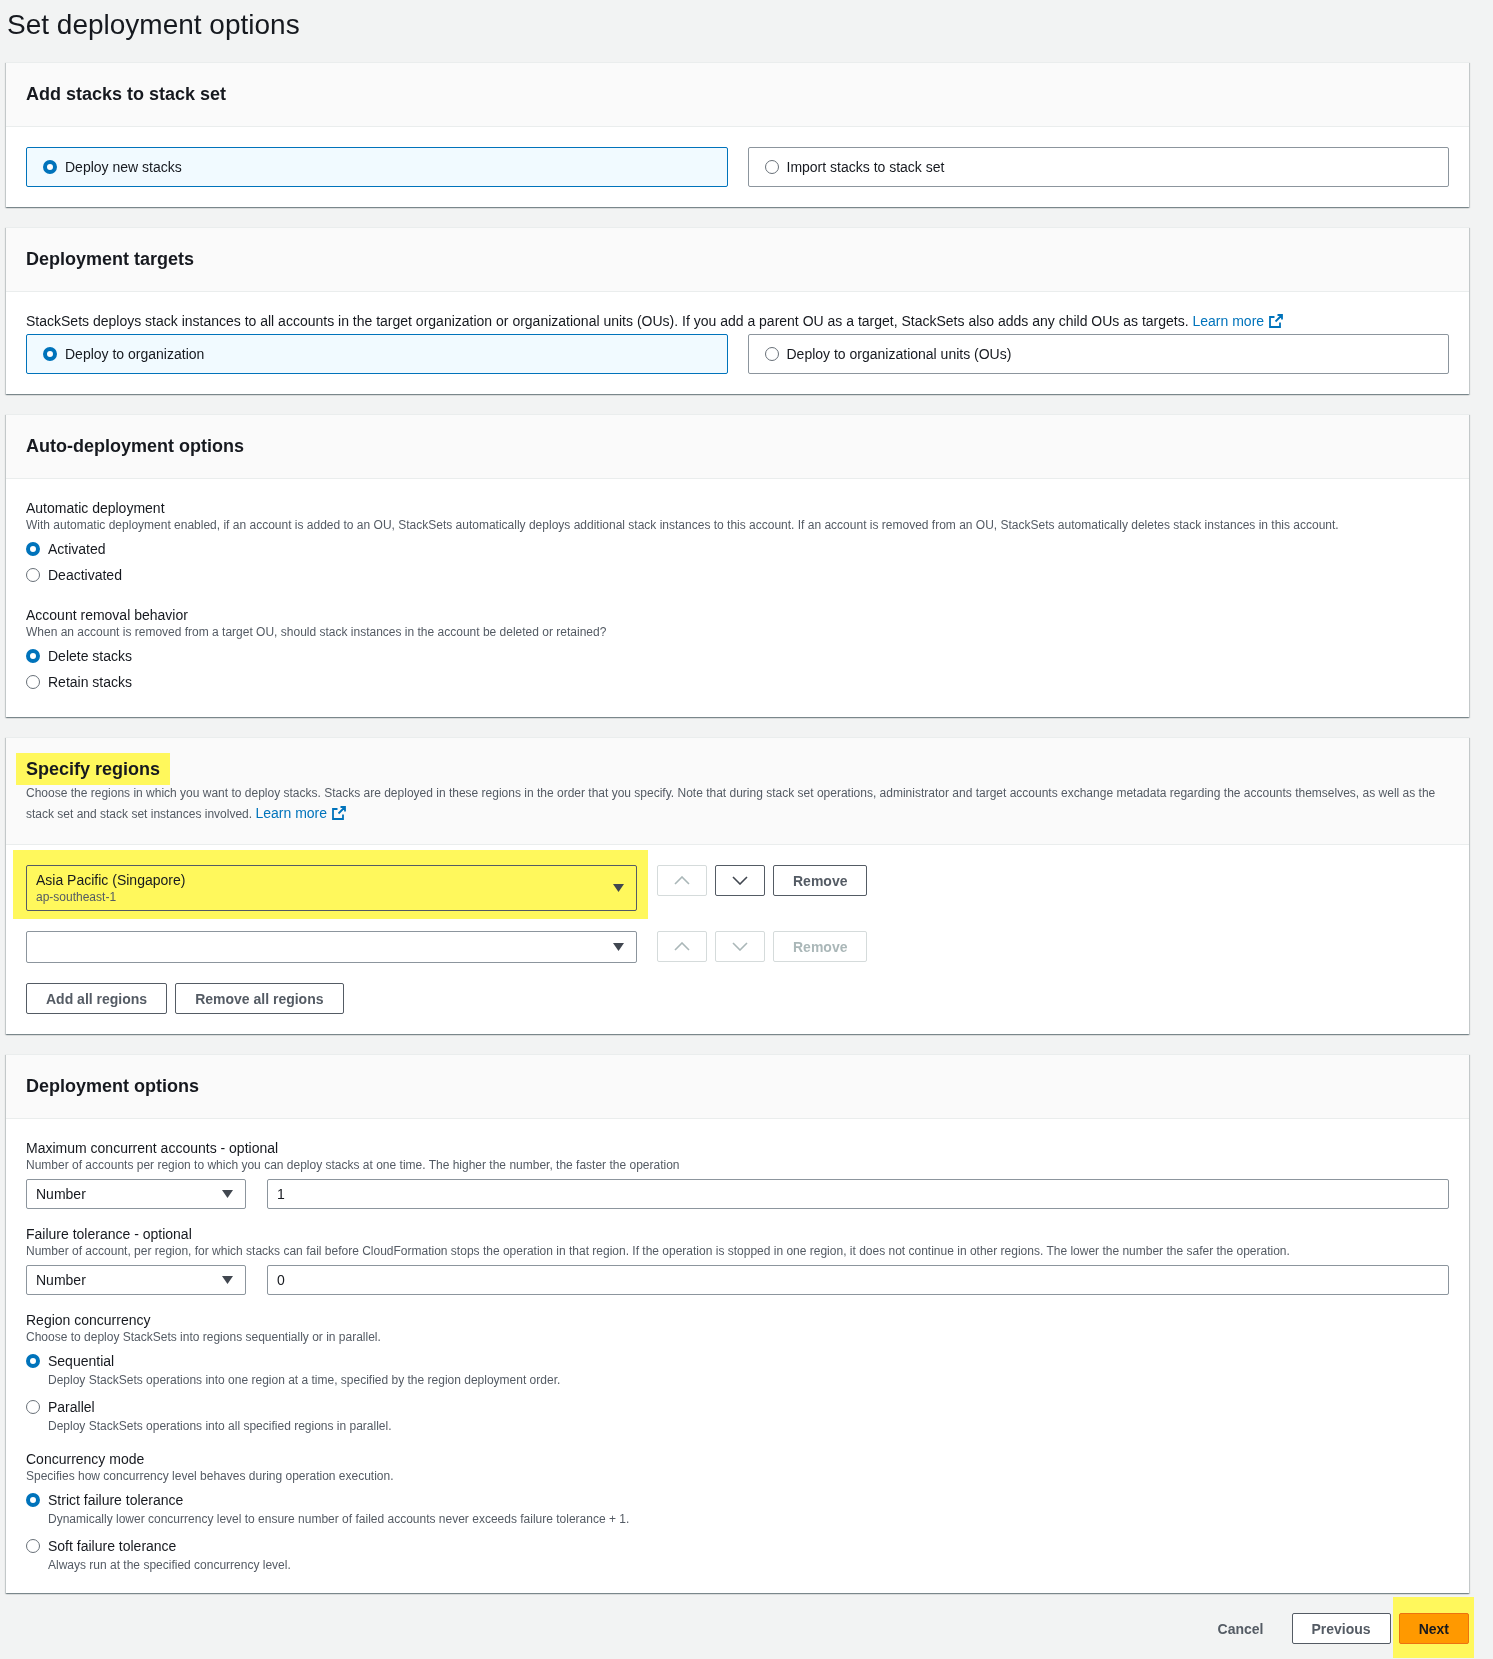 The width and height of the screenshot is (1493, 1659). I want to click on secondary-button: Previous, so click(1341, 1628).